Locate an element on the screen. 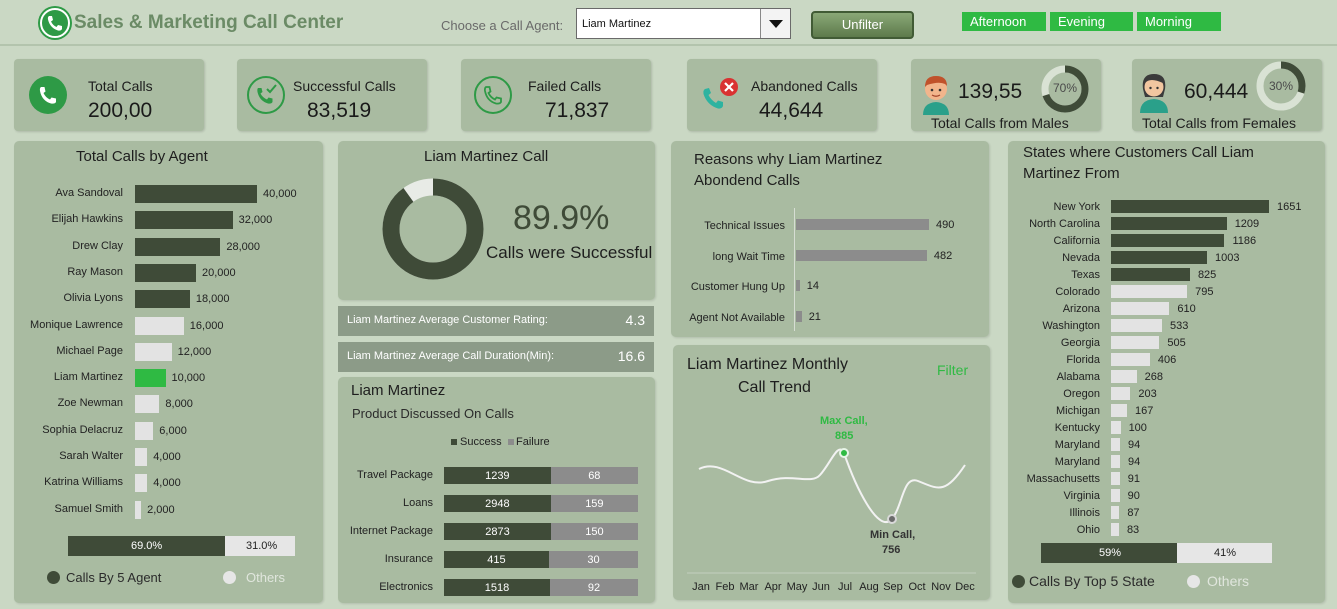 Image resolution: width=1337 pixels, height=609 pixels. agent-value-label: 16,000 is located at coordinates (206, 325).